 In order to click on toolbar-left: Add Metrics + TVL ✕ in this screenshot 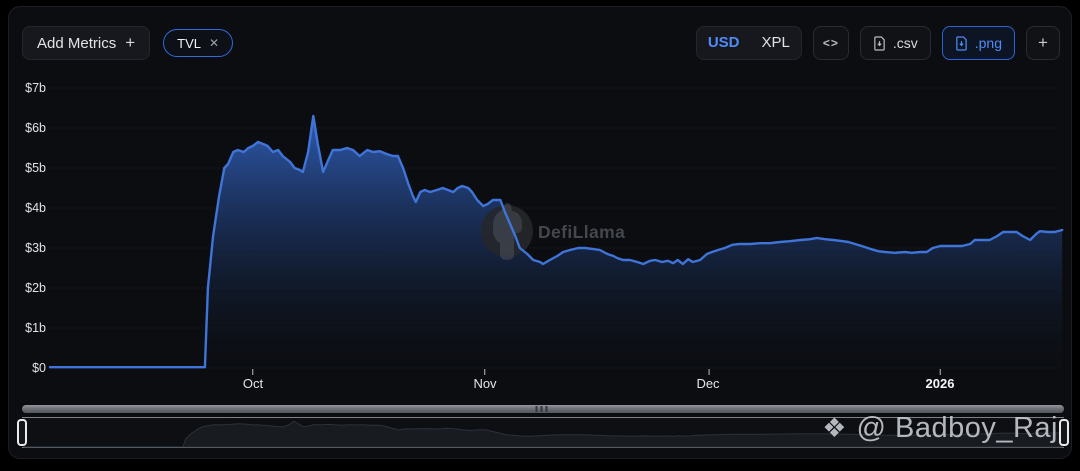, I will do `click(128, 43)`.